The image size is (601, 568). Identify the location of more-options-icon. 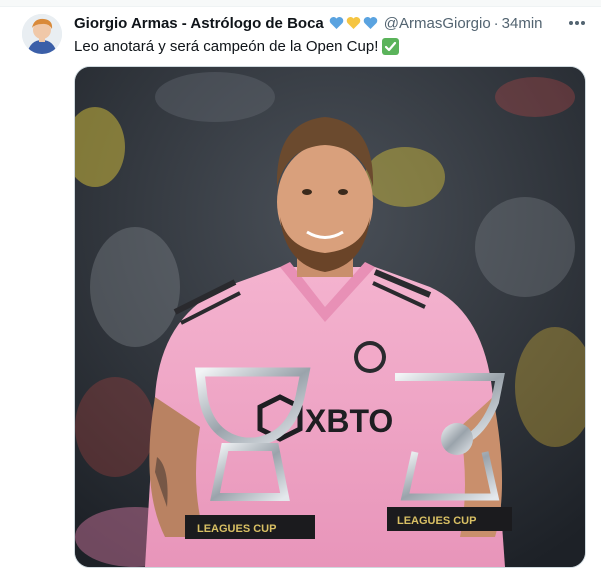
(577, 23).